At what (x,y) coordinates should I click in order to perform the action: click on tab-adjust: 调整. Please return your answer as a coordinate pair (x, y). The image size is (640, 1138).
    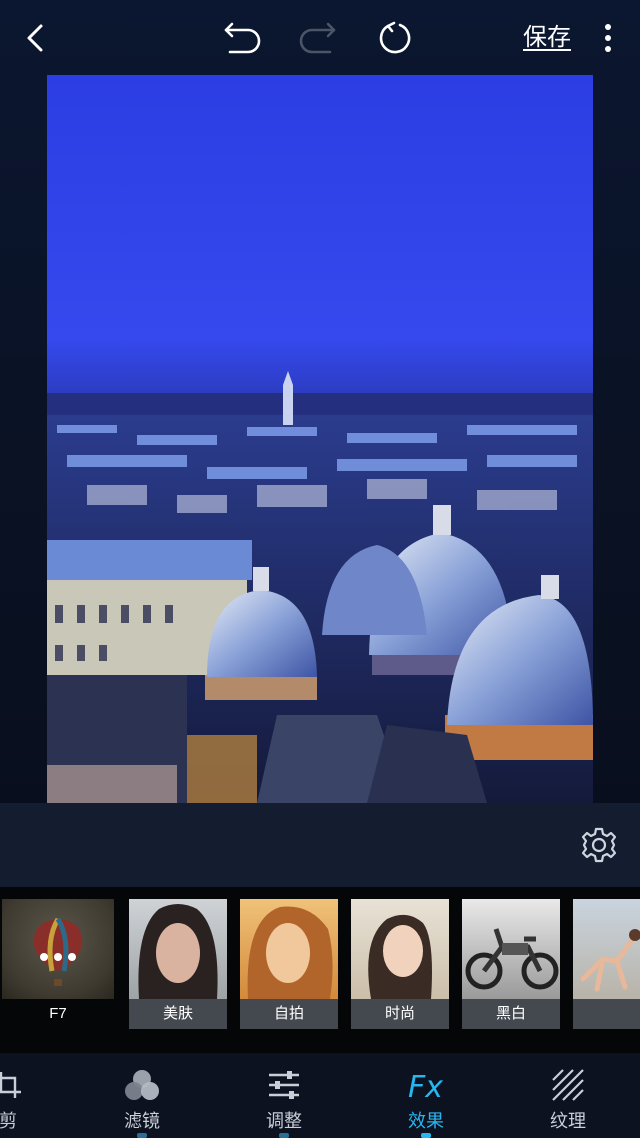
    Looking at the image, I should click on (284, 1095).